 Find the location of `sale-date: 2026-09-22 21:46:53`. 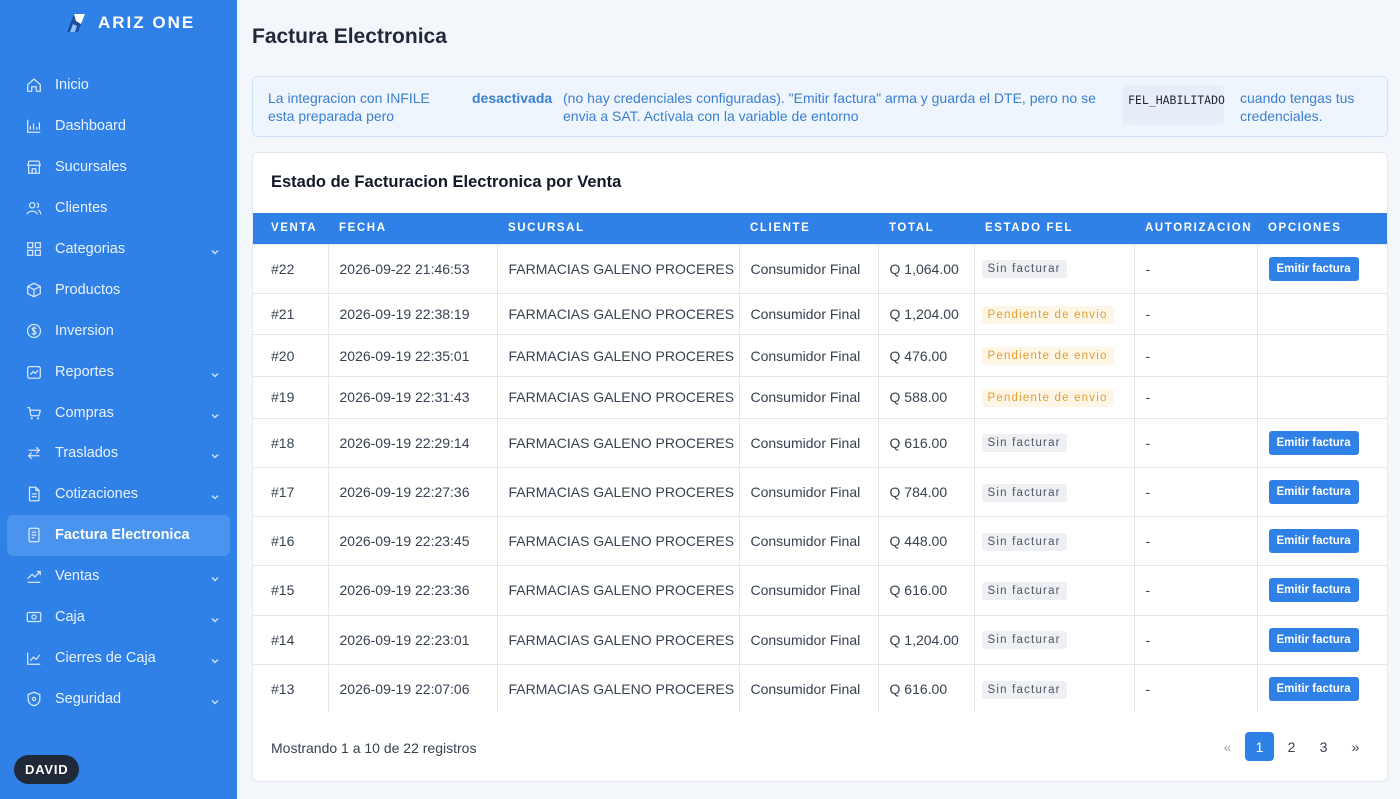

sale-date: 2026-09-22 21:46:53 is located at coordinates (412, 268).